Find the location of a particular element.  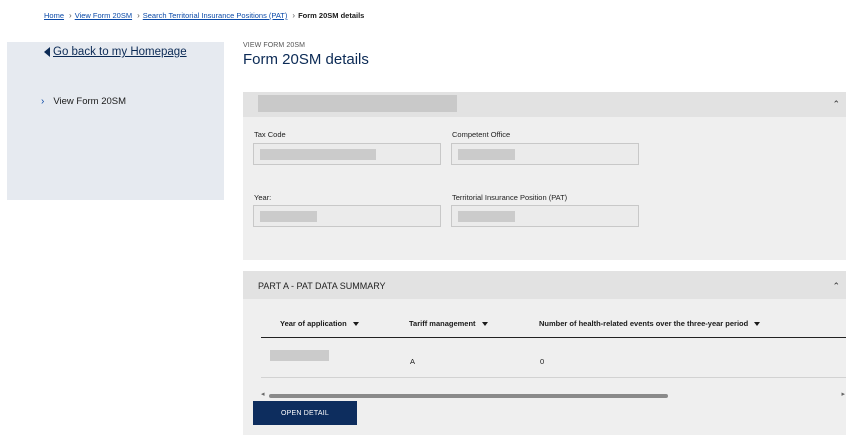

pat-label: Territorial Insurance Position (PAT) is located at coordinates (510, 197).